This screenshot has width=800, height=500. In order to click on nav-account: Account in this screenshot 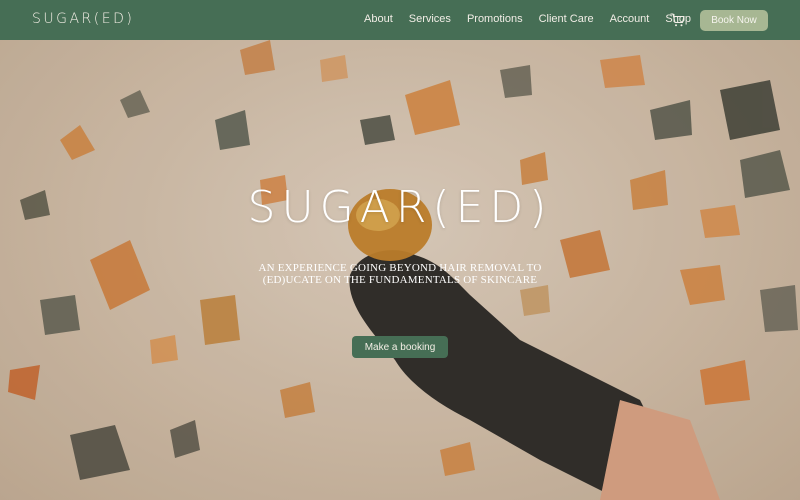, I will do `click(630, 19)`.